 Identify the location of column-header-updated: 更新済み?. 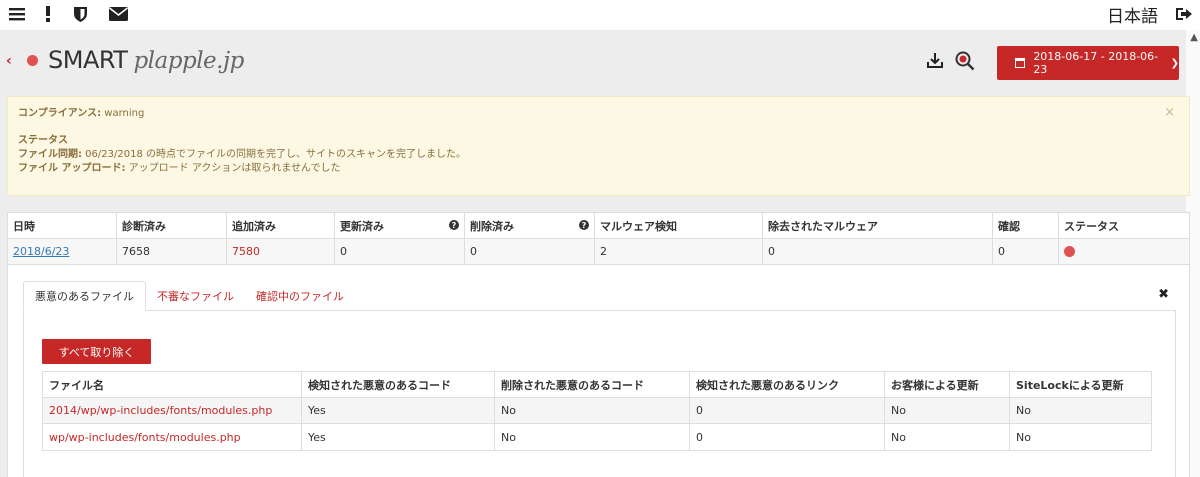
(400, 225).